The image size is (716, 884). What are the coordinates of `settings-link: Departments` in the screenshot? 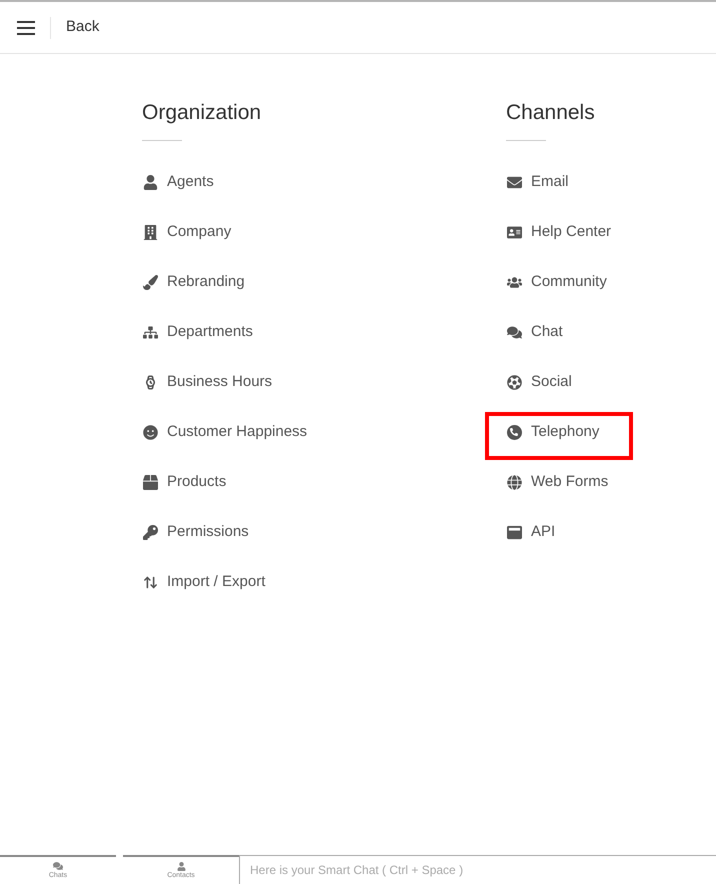 It's located at (197, 332).